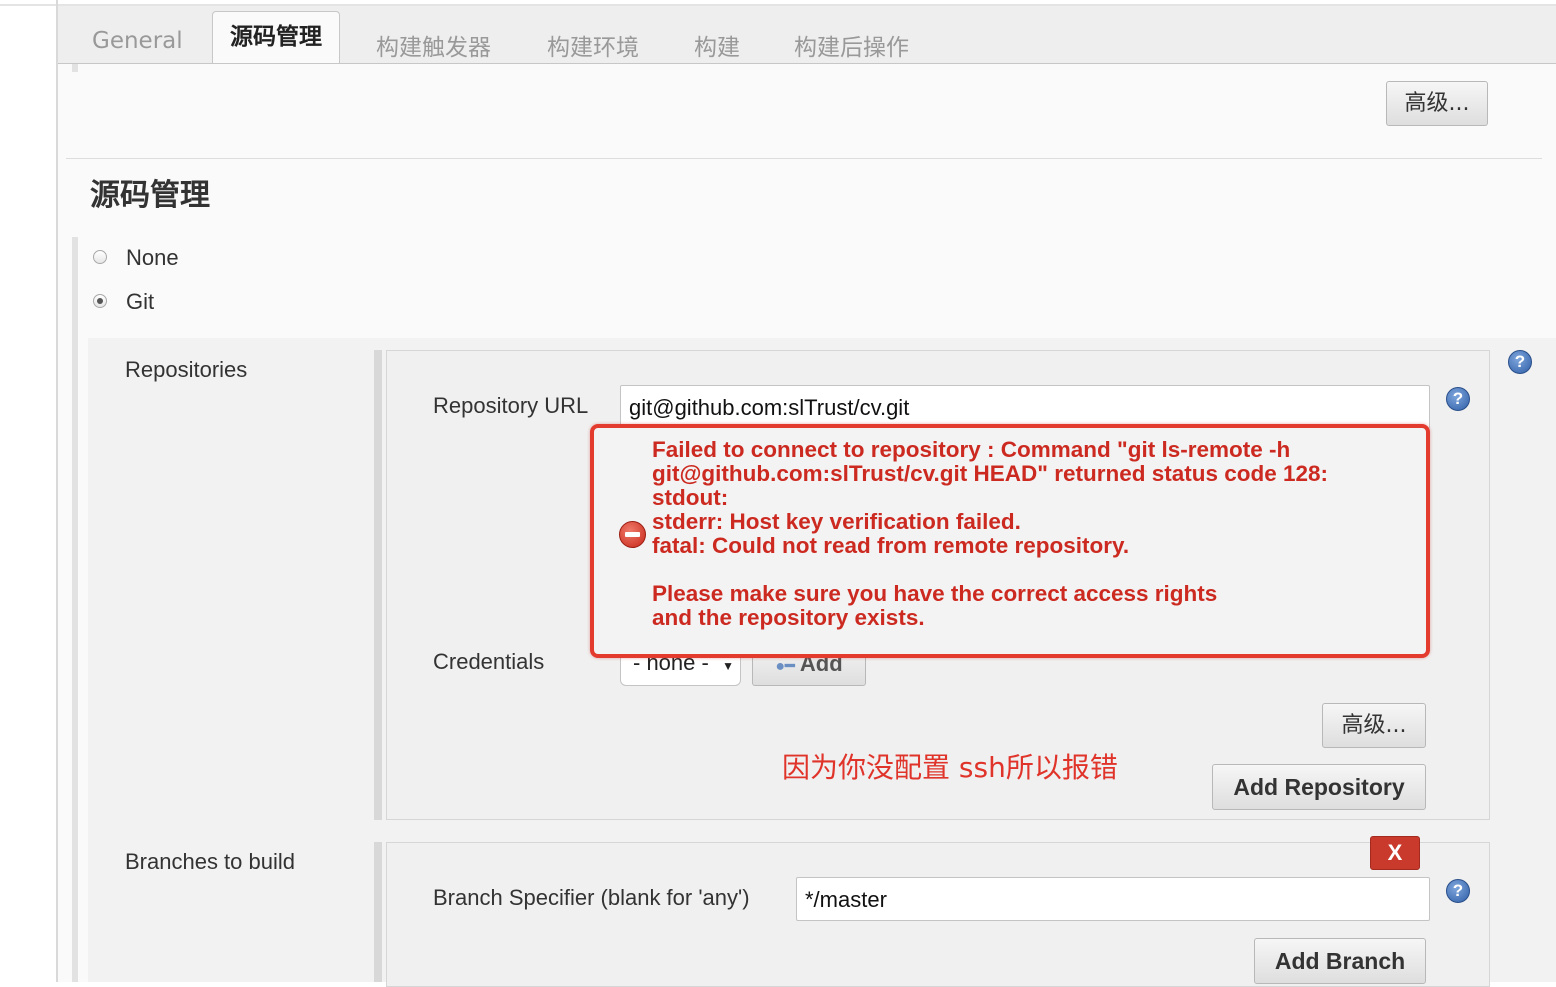 This screenshot has height=987, width=1556. I want to click on tab-post-build: 构建后操作, so click(851, 45).